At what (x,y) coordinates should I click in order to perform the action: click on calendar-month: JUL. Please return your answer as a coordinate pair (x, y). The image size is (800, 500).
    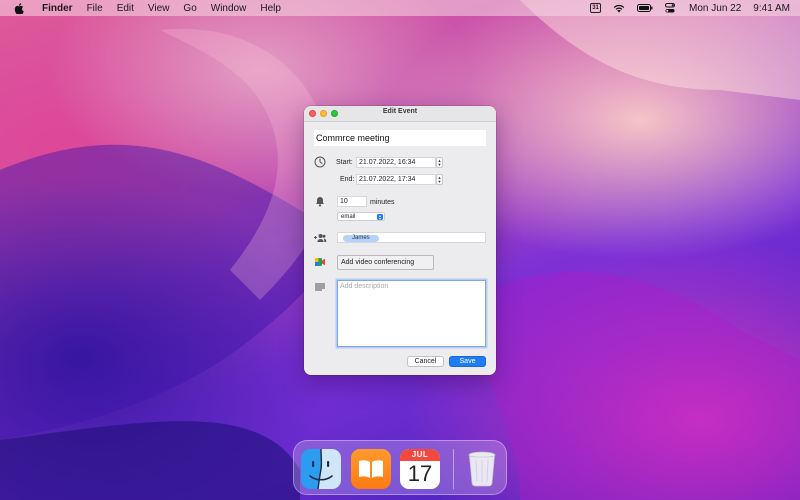
    Looking at the image, I should click on (420, 455).